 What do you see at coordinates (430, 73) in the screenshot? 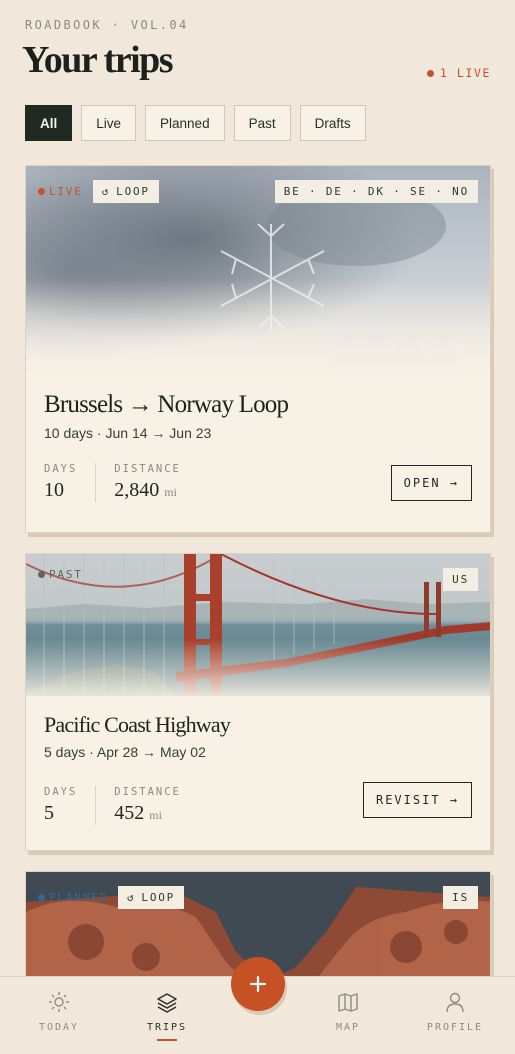
I see `live-dot-icon` at bounding box center [430, 73].